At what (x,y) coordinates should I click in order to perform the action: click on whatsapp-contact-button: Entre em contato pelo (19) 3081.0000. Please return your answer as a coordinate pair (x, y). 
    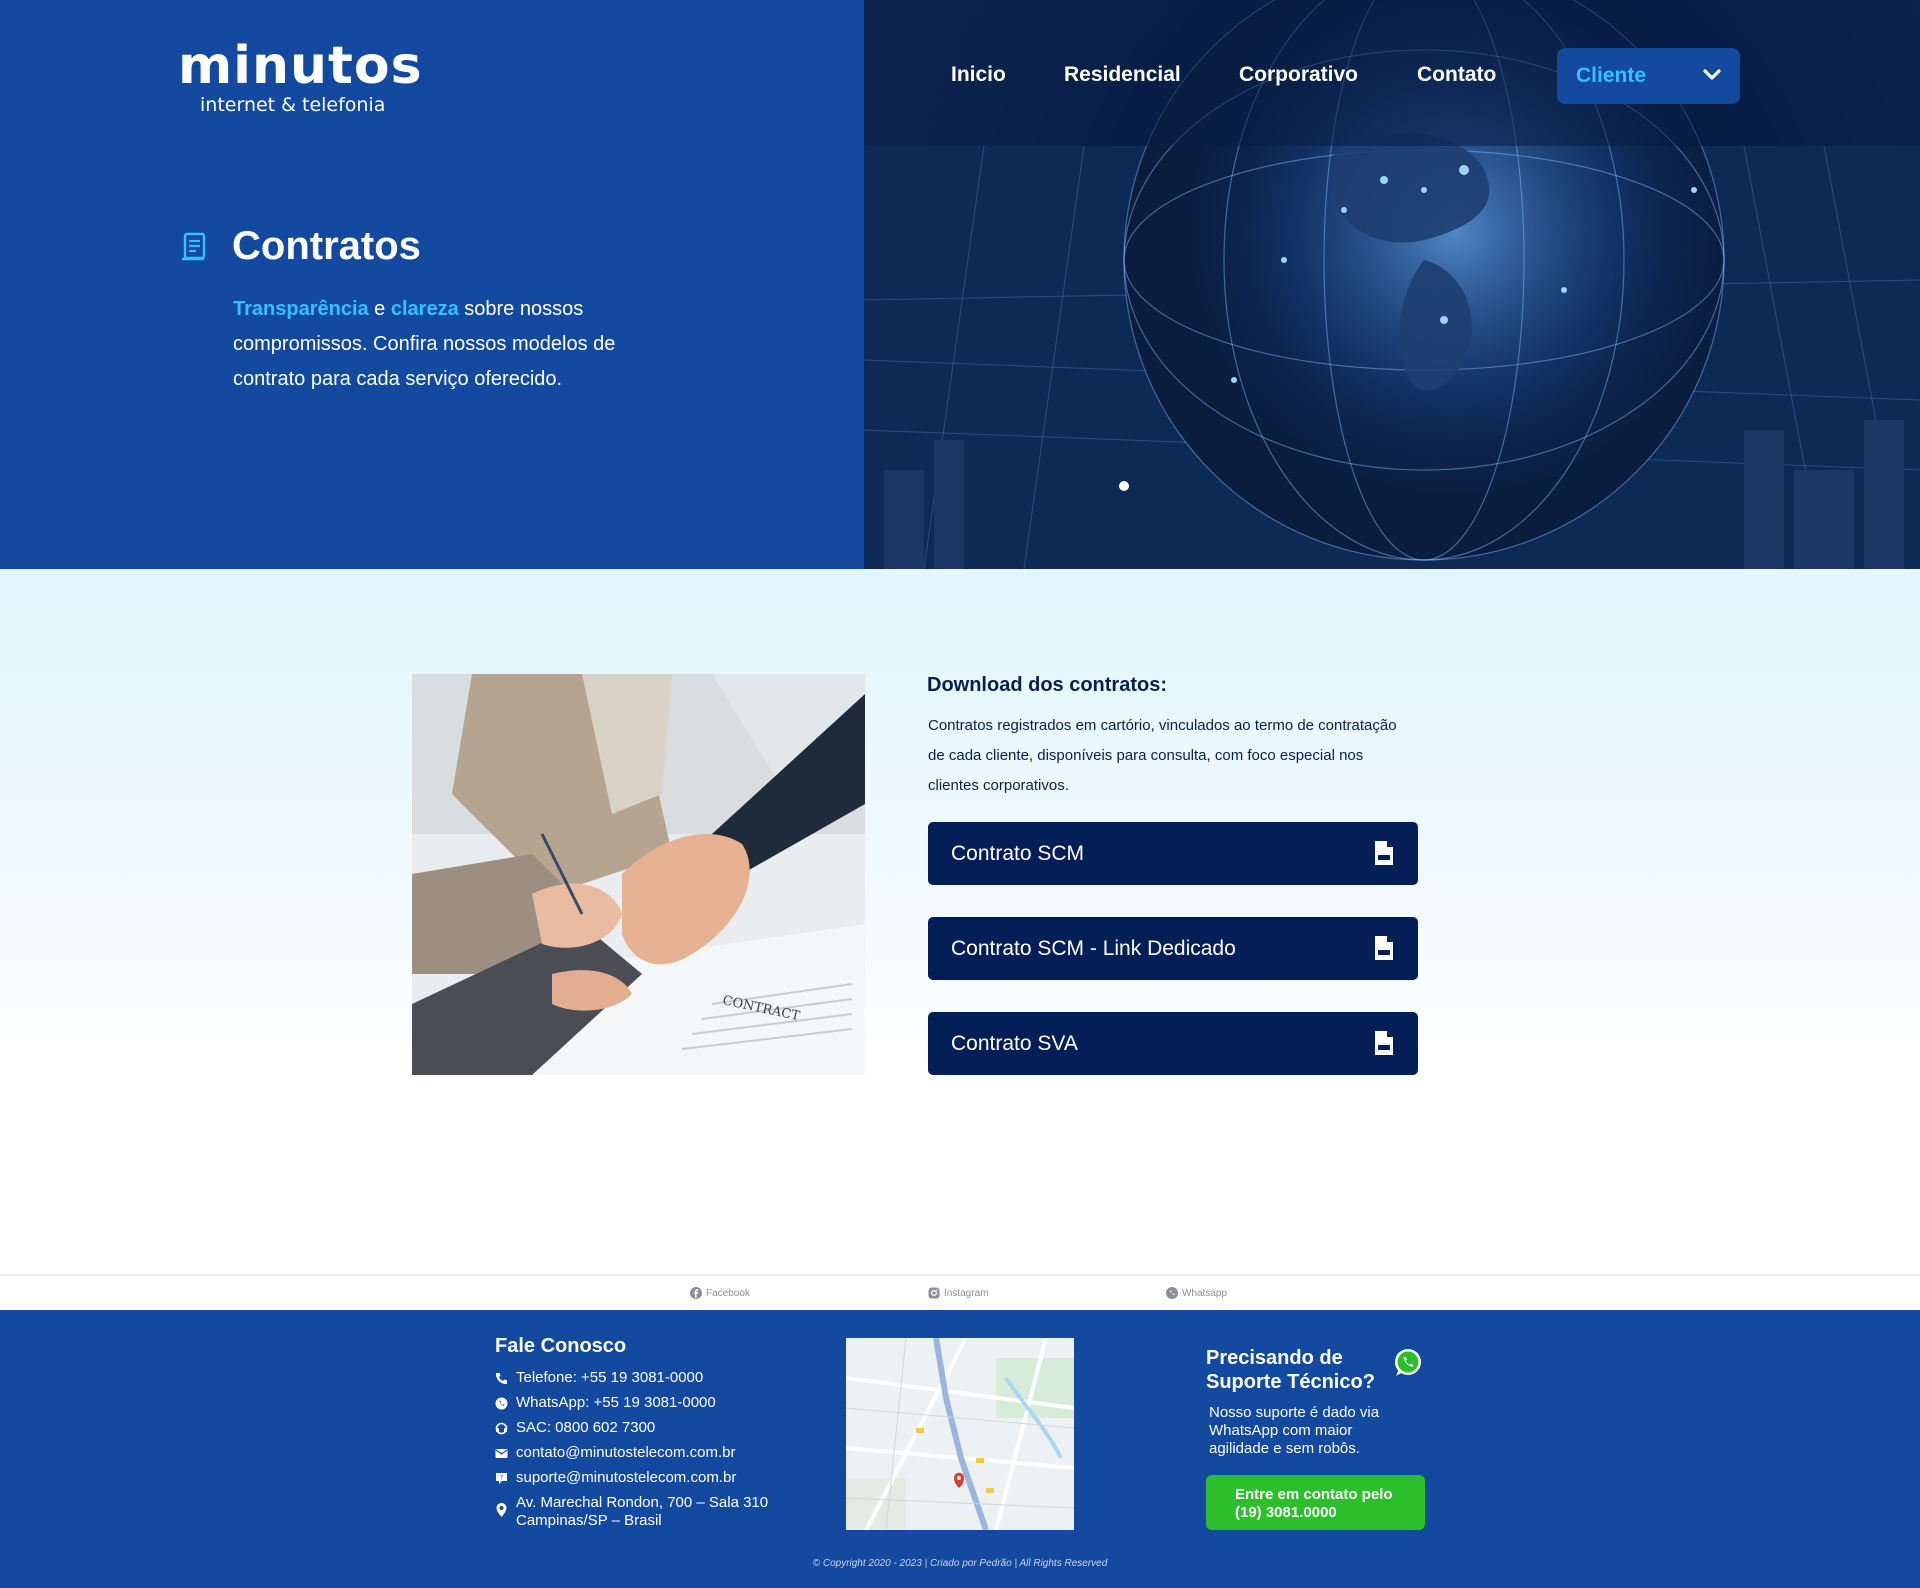
    Looking at the image, I should click on (1315, 1502).